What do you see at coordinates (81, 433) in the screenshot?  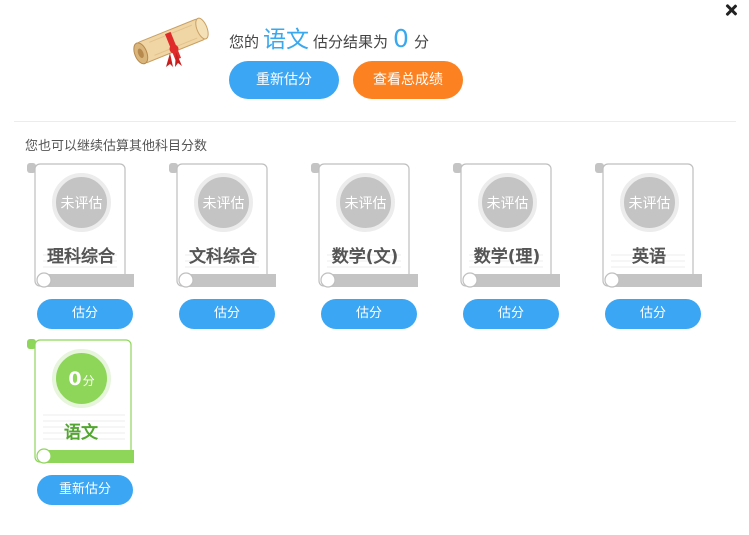 I see `subject-name: 语文` at bounding box center [81, 433].